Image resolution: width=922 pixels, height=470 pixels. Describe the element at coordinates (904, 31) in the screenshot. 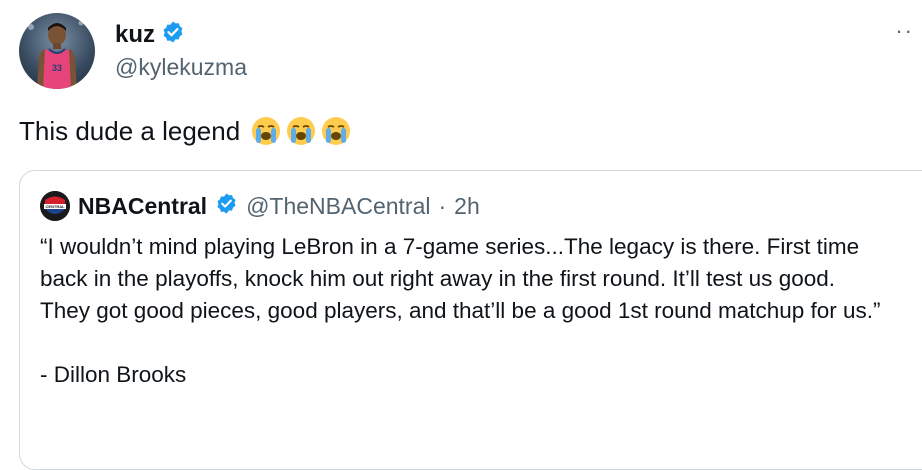

I see `more-dots-icon: ··` at that location.